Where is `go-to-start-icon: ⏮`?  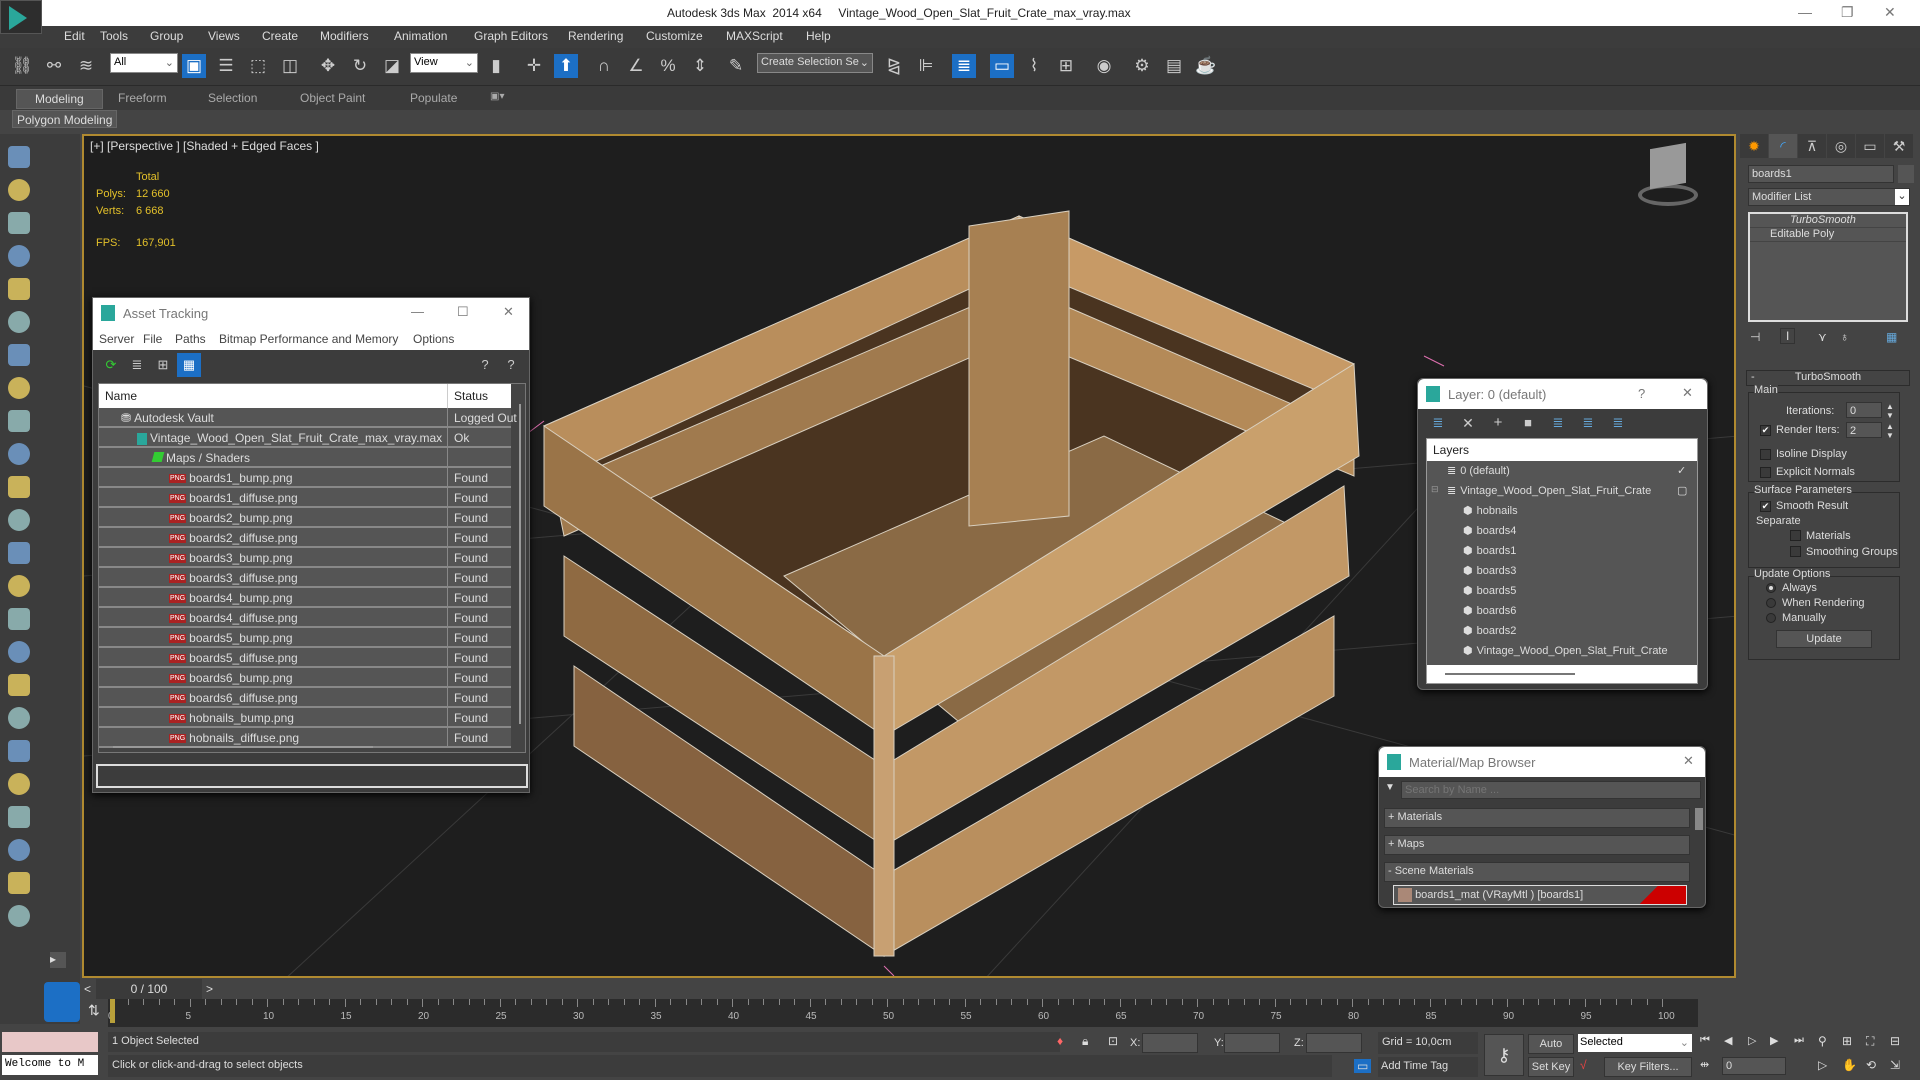 go-to-start-icon: ⏮ is located at coordinates (1705, 1040).